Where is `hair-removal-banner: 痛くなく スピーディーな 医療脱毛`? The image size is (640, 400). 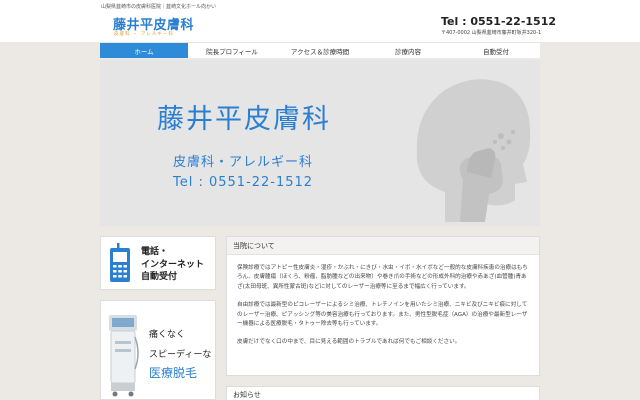 hair-removal-banner: 痛くなく スピーディーな 医療脱毛 is located at coordinates (158, 350).